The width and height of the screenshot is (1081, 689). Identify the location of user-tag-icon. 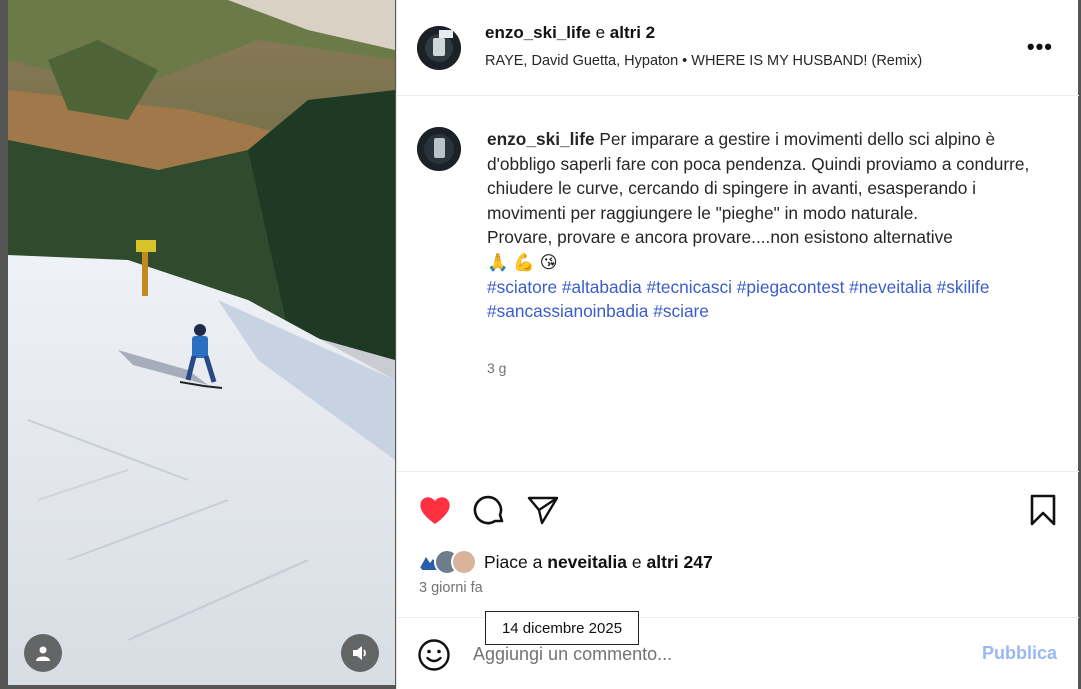
(43, 653).